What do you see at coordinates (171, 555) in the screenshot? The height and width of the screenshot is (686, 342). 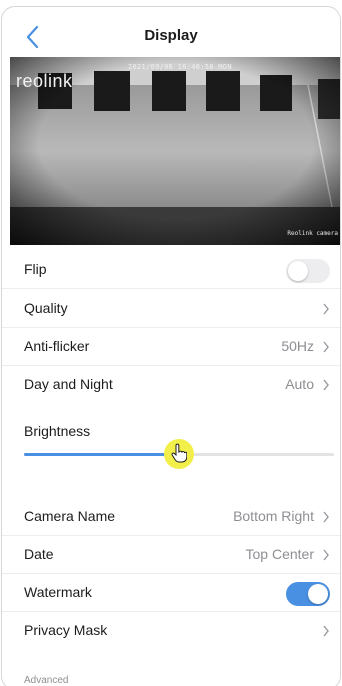 I see `date-row: Date Top Center` at bounding box center [171, 555].